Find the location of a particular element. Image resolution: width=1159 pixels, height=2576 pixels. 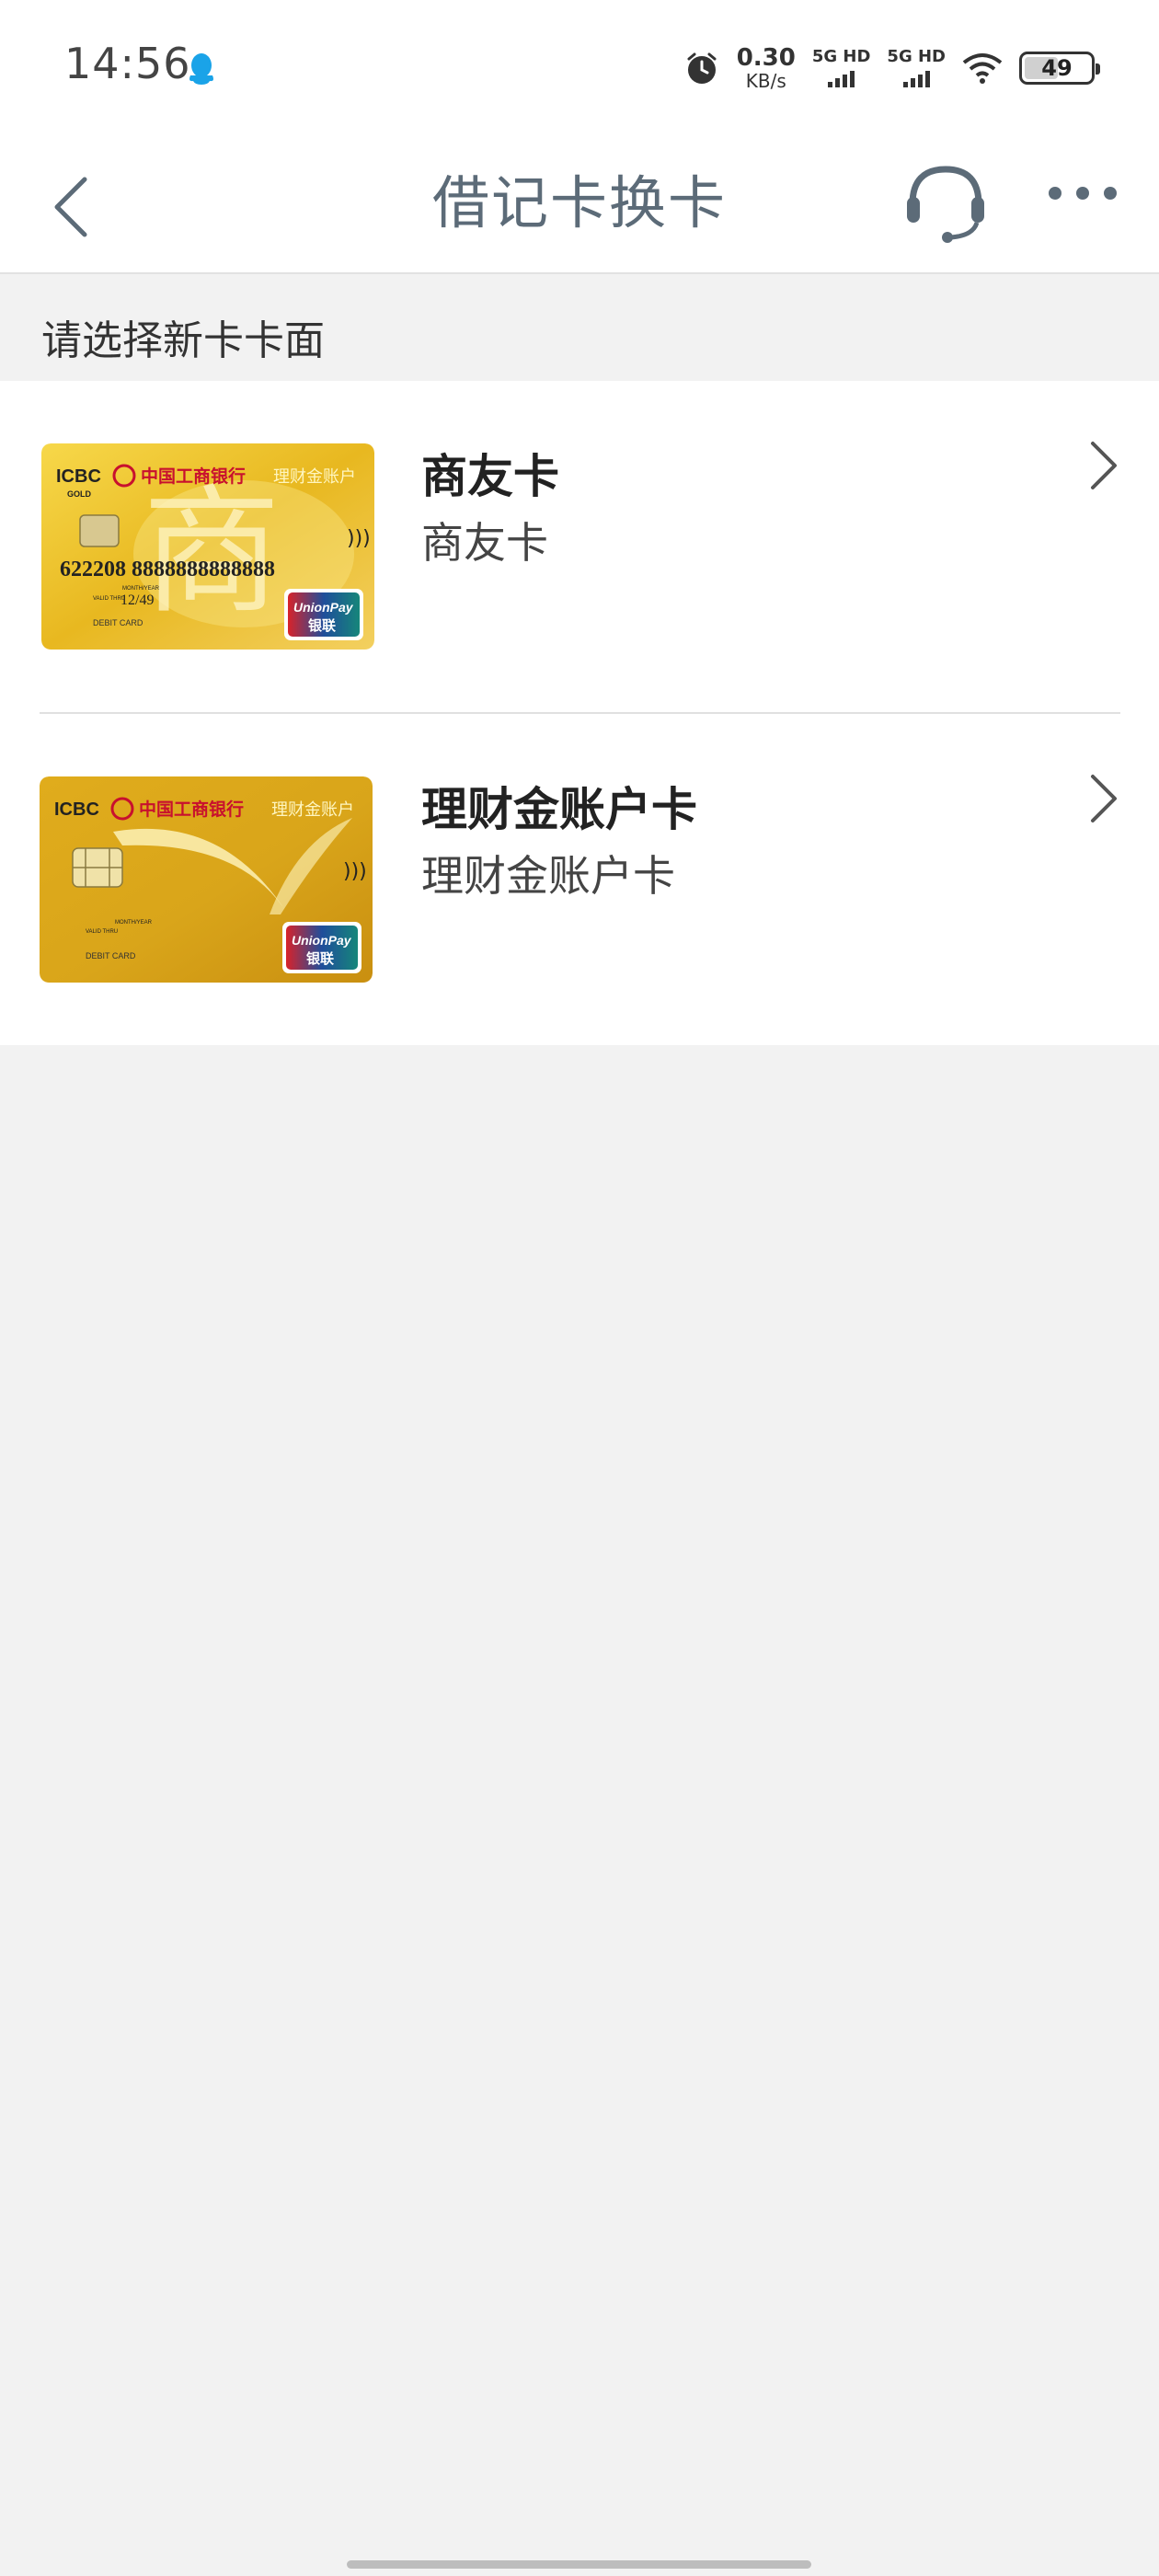

network-speed-unit: KB/s is located at coordinates (765, 81).